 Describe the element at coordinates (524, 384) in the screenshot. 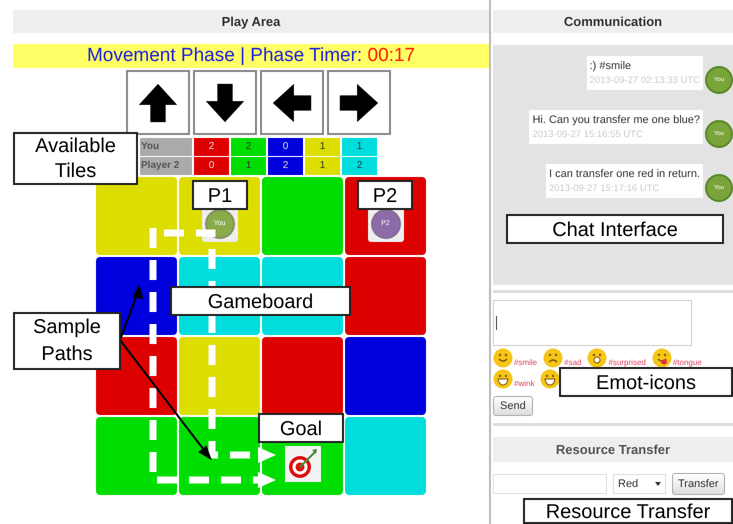

I see `emoticon-tag: #wink` at that location.